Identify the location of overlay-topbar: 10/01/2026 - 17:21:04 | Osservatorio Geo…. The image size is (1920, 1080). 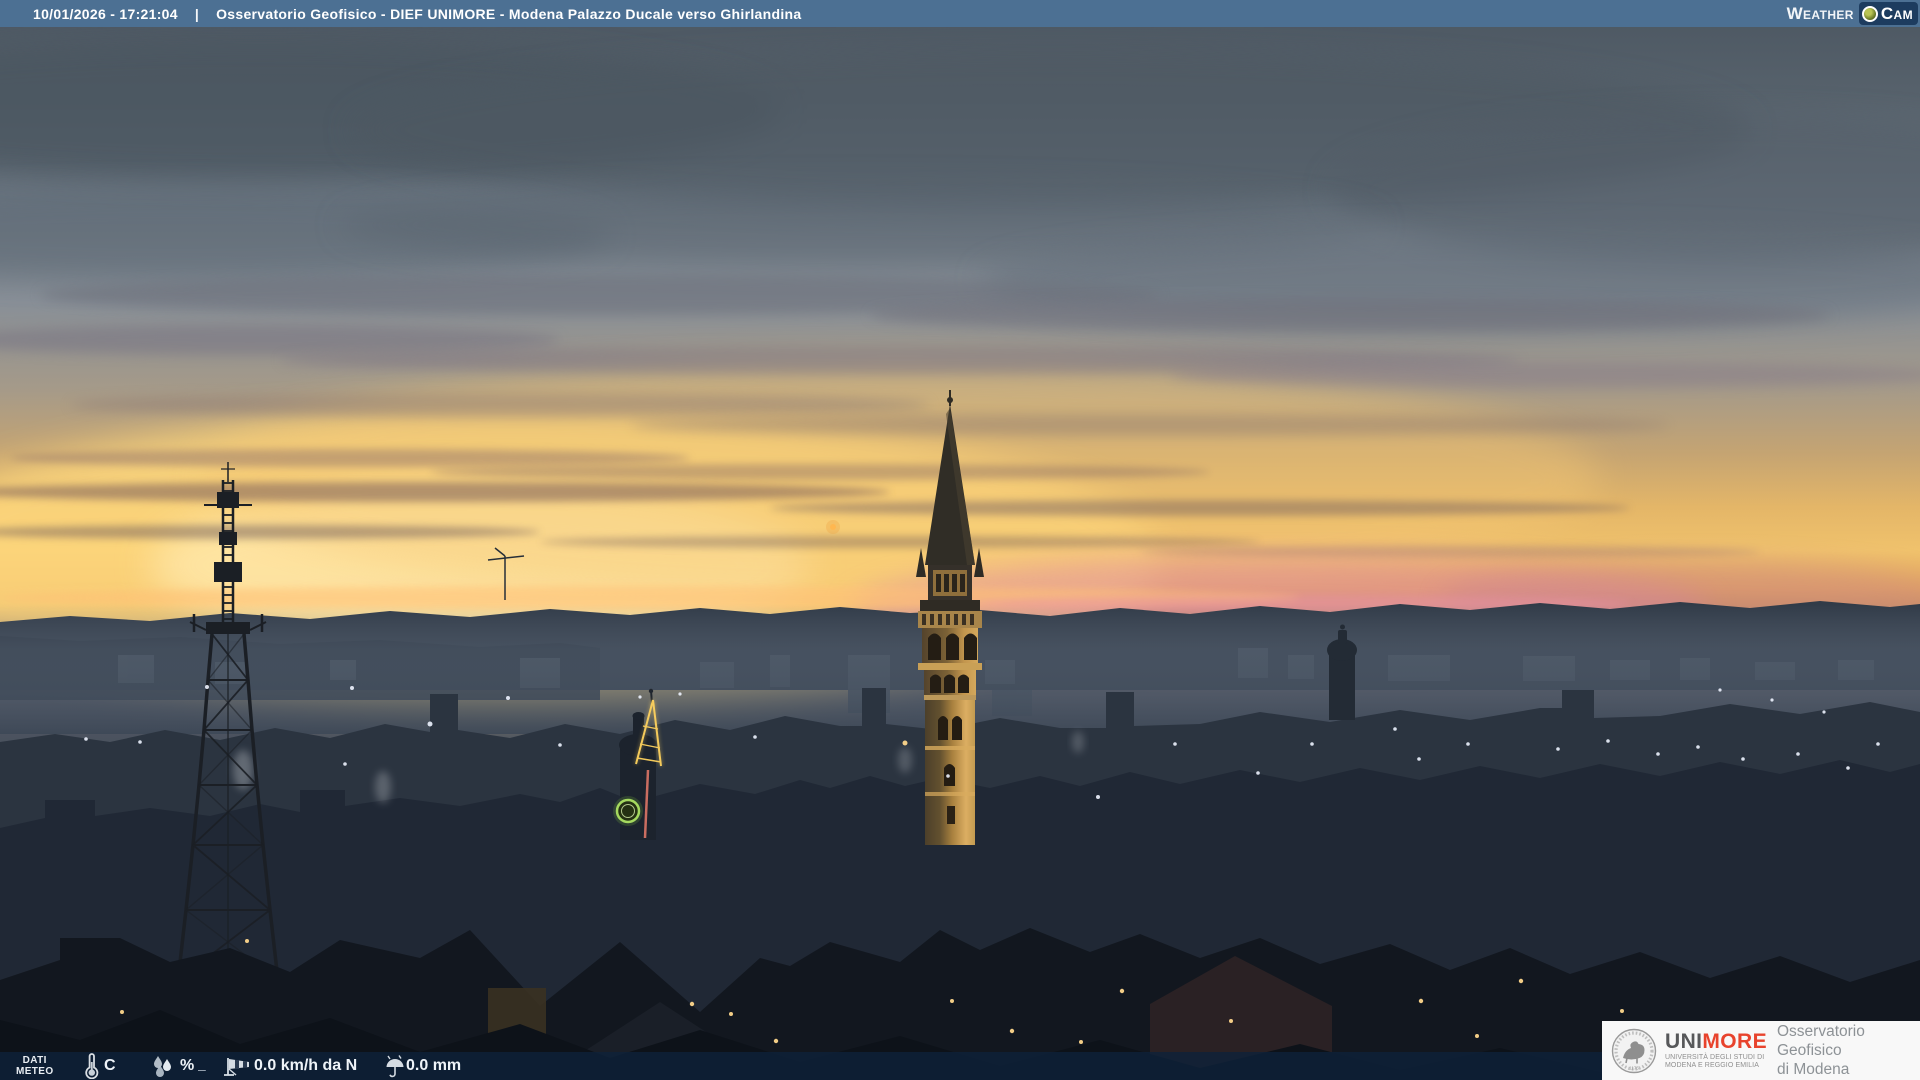
(960, 13).